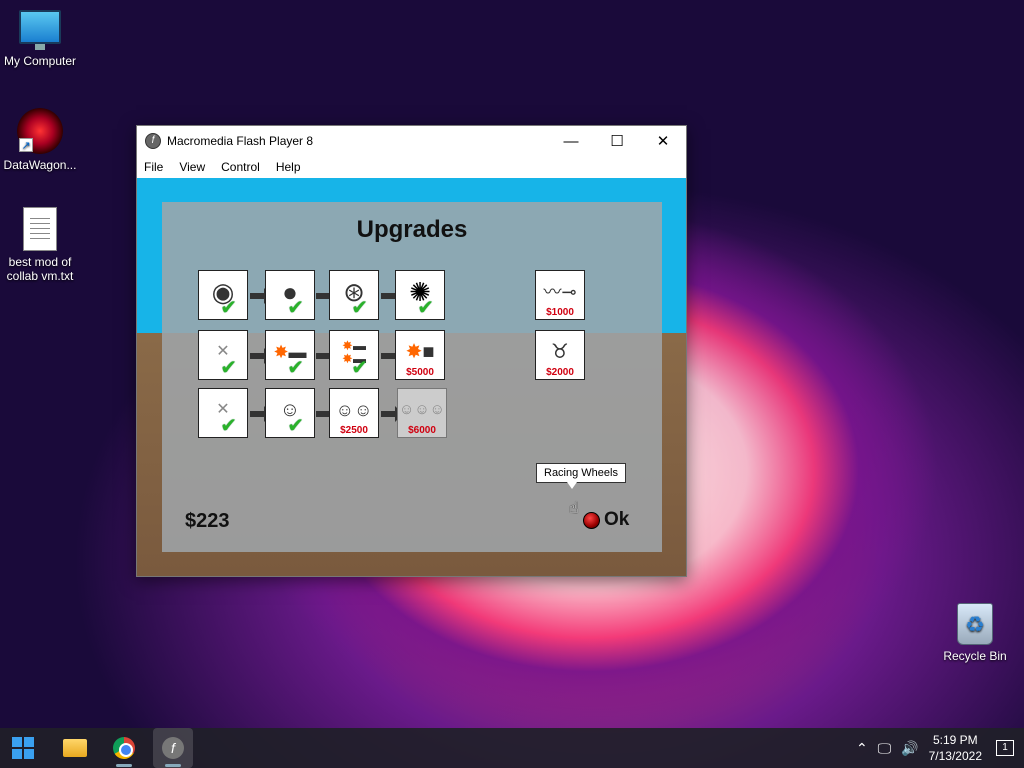  I want to click on upgrade-crew-one: ☺ ✔, so click(290, 413).